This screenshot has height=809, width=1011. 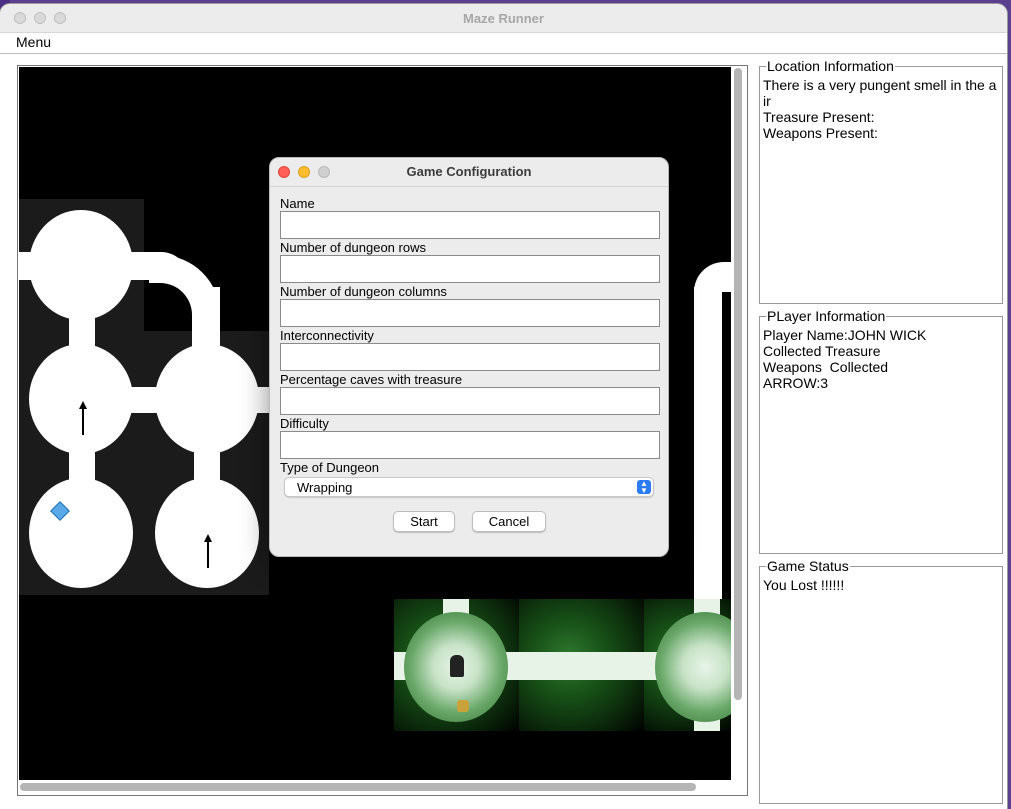 What do you see at coordinates (830, 66) in the screenshot?
I see `location-panel-title: Location Information` at bounding box center [830, 66].